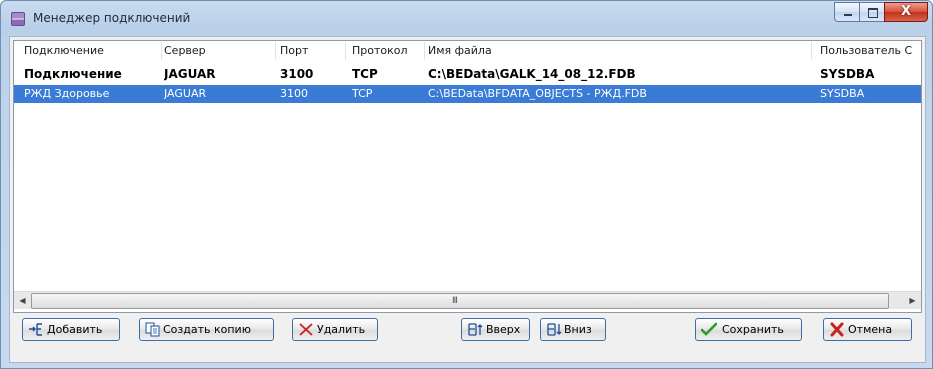  Describe the element at coordinates (455, 301) in the screenshot. I see `scrollbar-grip: III` at that location.